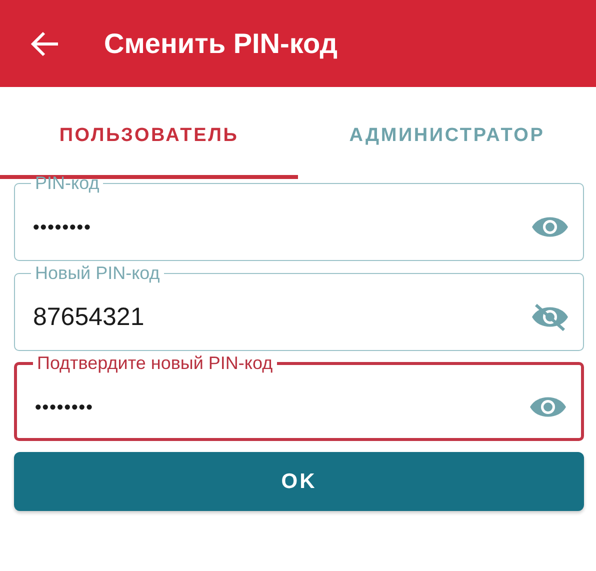 The width and height of the screenshot is (596, 571). I want to click on field-value: 87654321, so click(88, 317).